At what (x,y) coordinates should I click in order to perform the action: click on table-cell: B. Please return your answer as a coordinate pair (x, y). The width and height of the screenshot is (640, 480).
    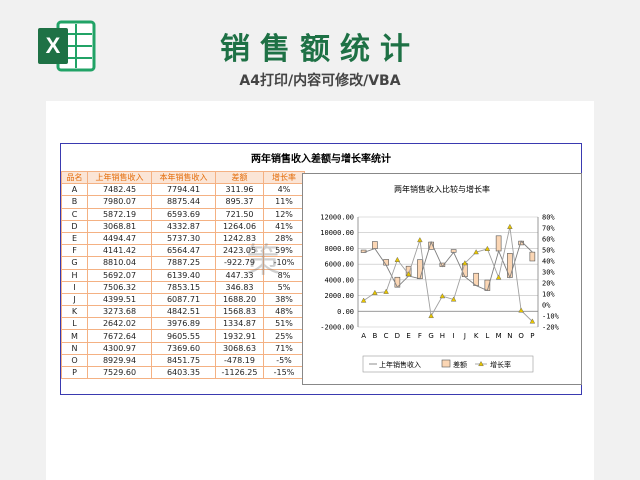
    Looking at the image, I should click on (74, 202).